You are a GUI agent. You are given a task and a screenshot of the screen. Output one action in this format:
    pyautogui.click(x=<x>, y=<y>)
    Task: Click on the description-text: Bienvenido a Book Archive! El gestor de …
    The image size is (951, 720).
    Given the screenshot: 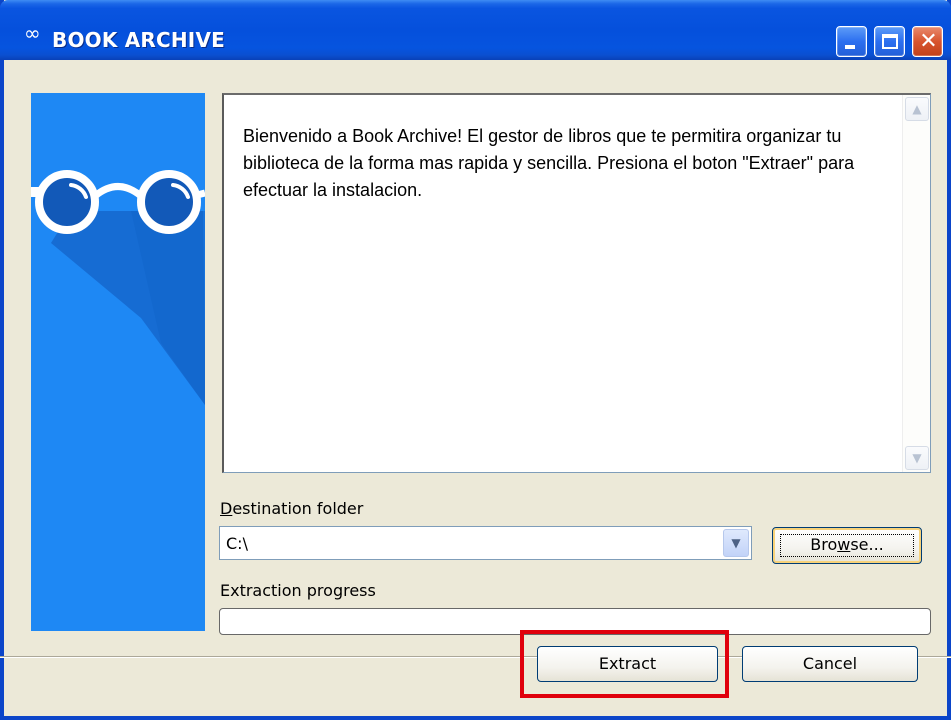 What is the action you would take?
    pyautogui.click(x=549, y=163)
    